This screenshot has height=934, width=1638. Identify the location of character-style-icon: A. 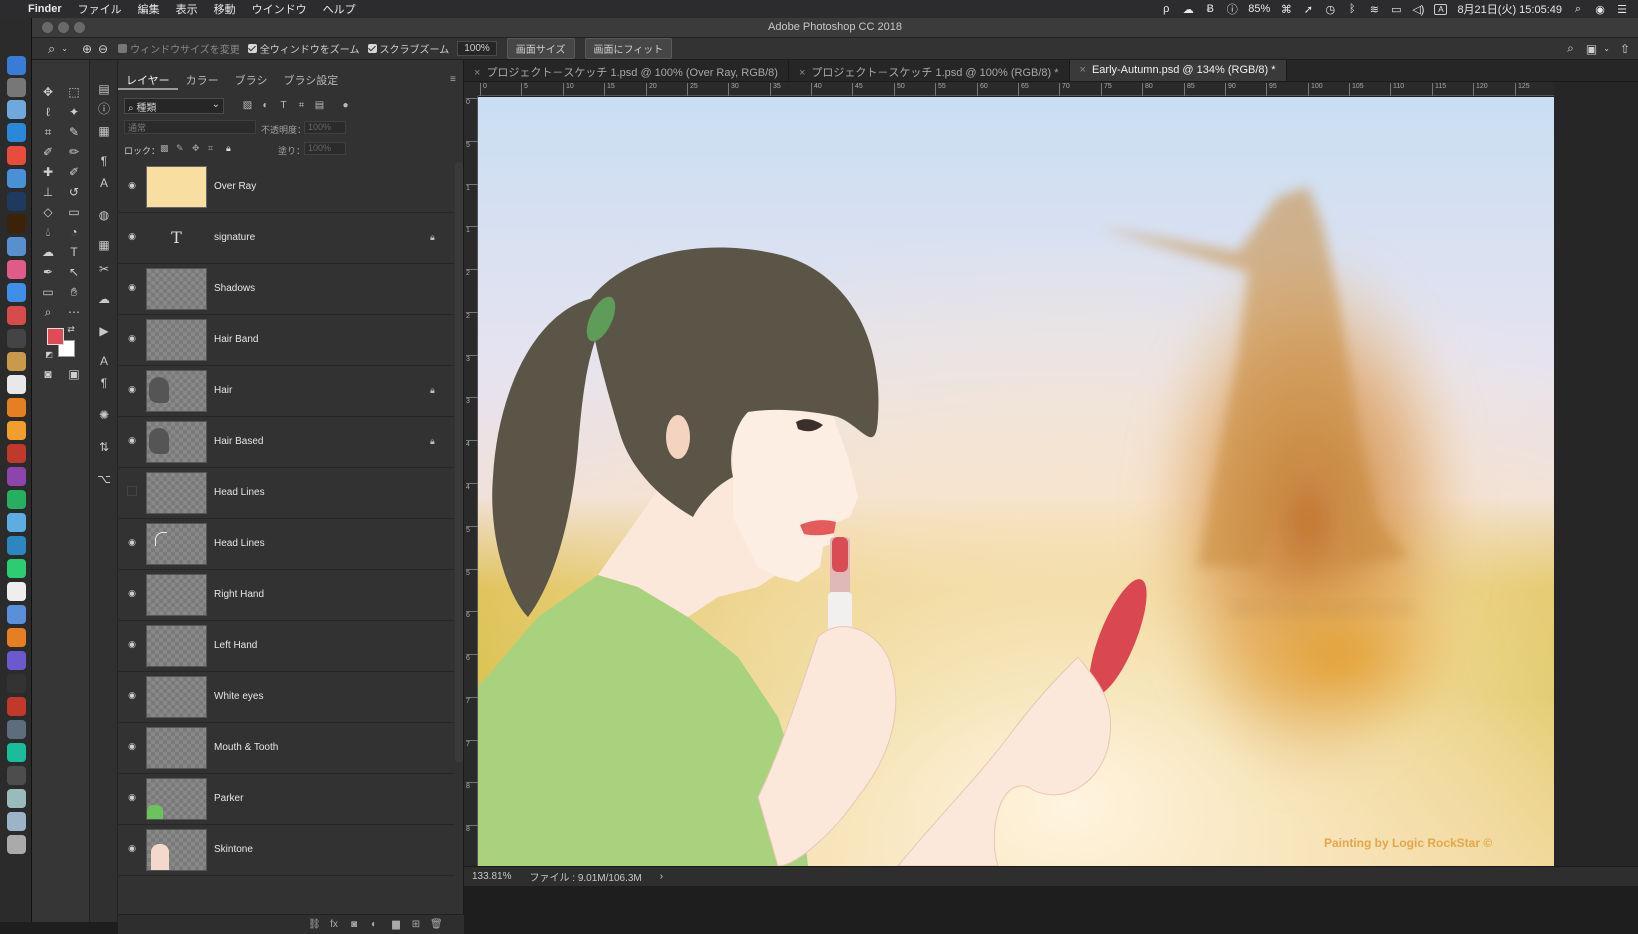
(104, 183).